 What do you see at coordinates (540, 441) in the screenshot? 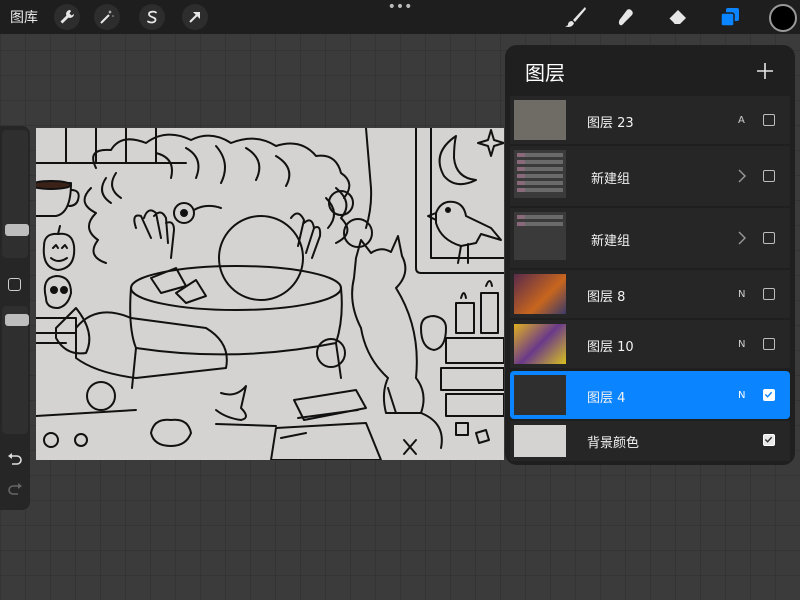
I see `background-color-swatch` at bounding box center [540, 441].